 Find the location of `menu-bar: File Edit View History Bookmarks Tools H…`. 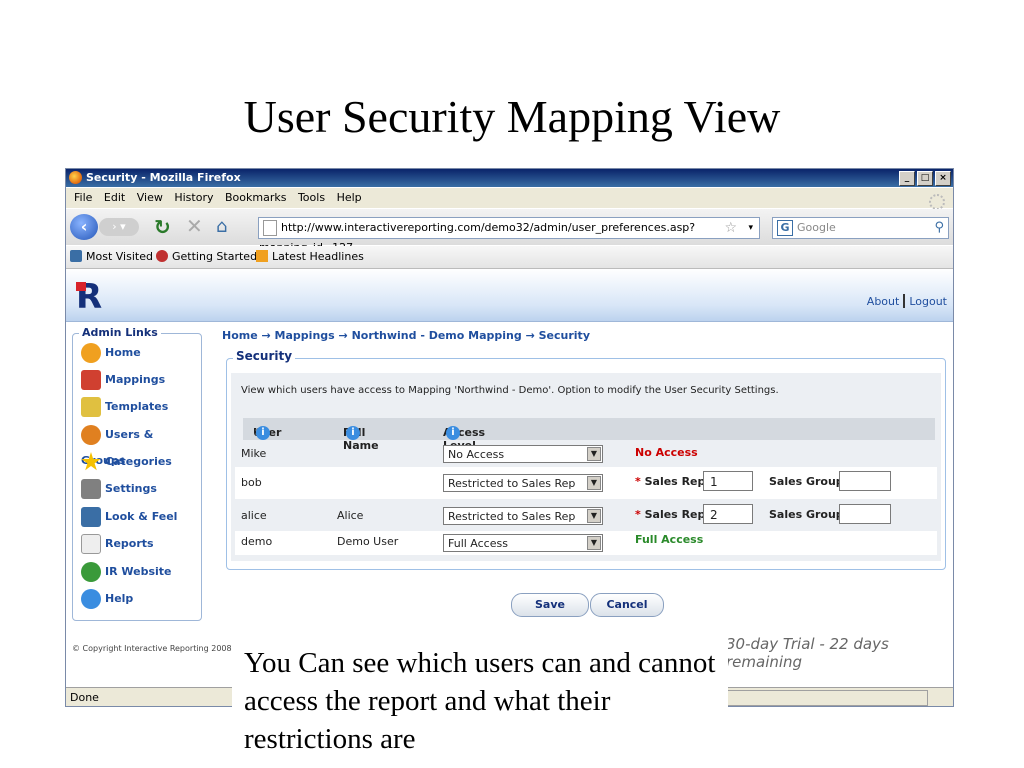

menu-bar: File Edit View History Bookmarks Tools H… is located at coordinates (509, 199).